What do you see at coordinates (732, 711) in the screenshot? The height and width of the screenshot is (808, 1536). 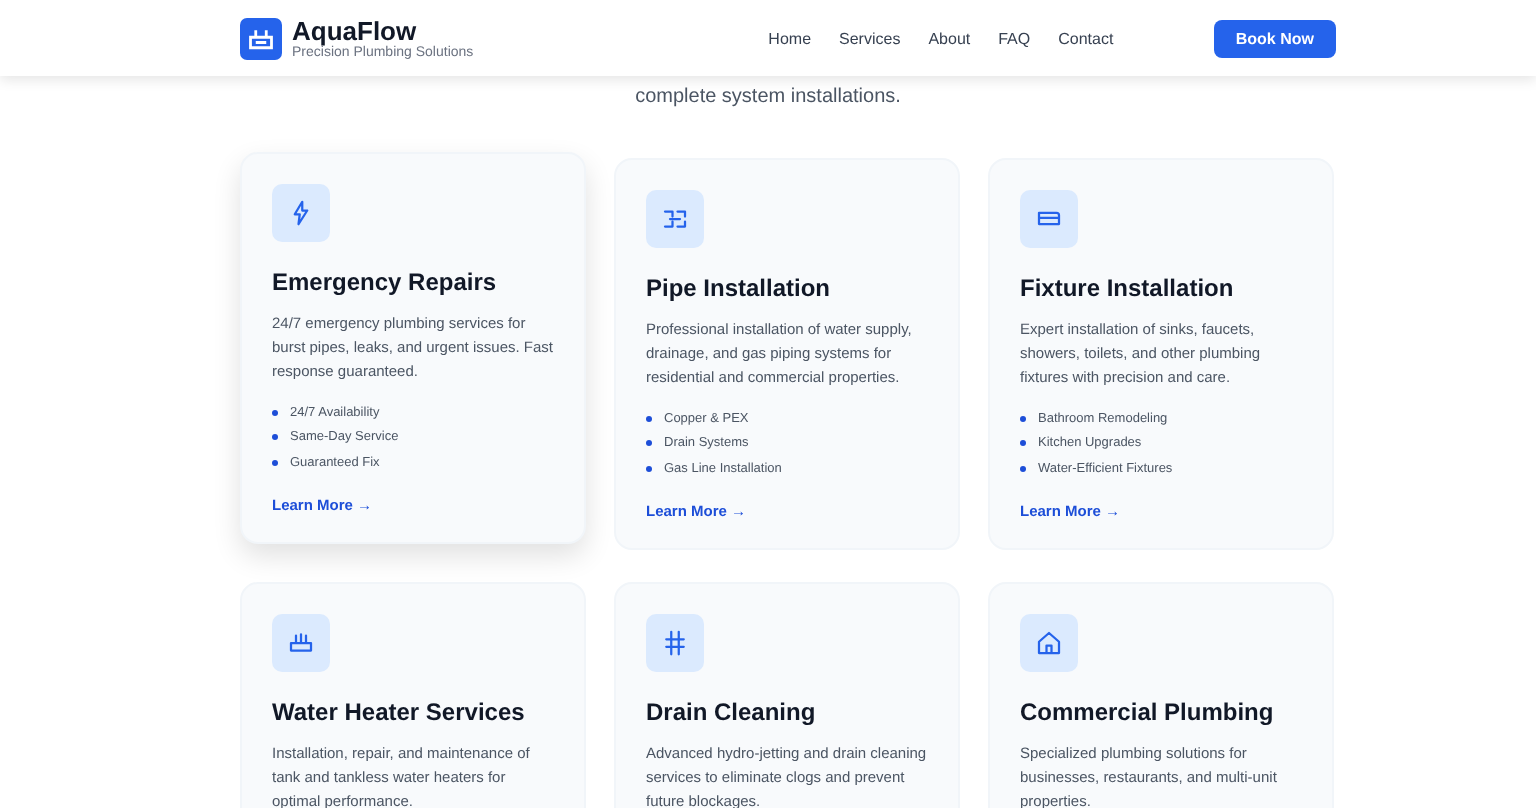 I see `card-title: Drain Cleaning` at bounding box center [732, 711].